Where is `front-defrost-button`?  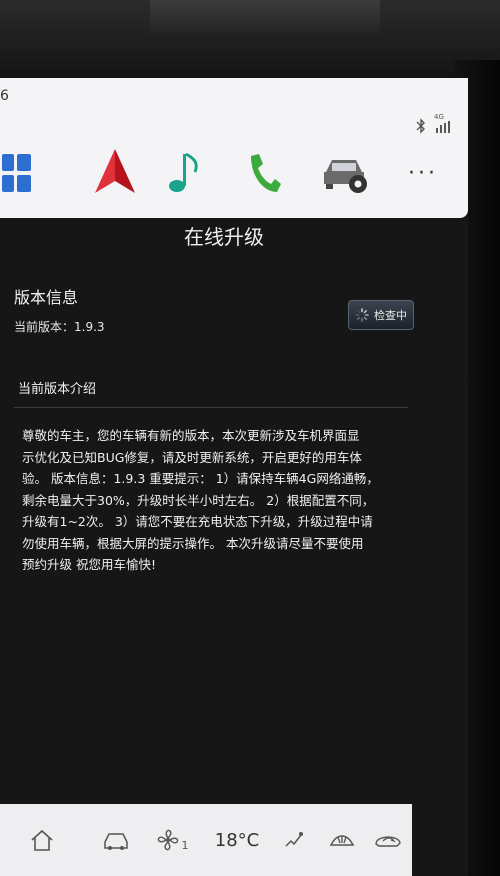
front-defrost-button is located at coordinates (342, 840).